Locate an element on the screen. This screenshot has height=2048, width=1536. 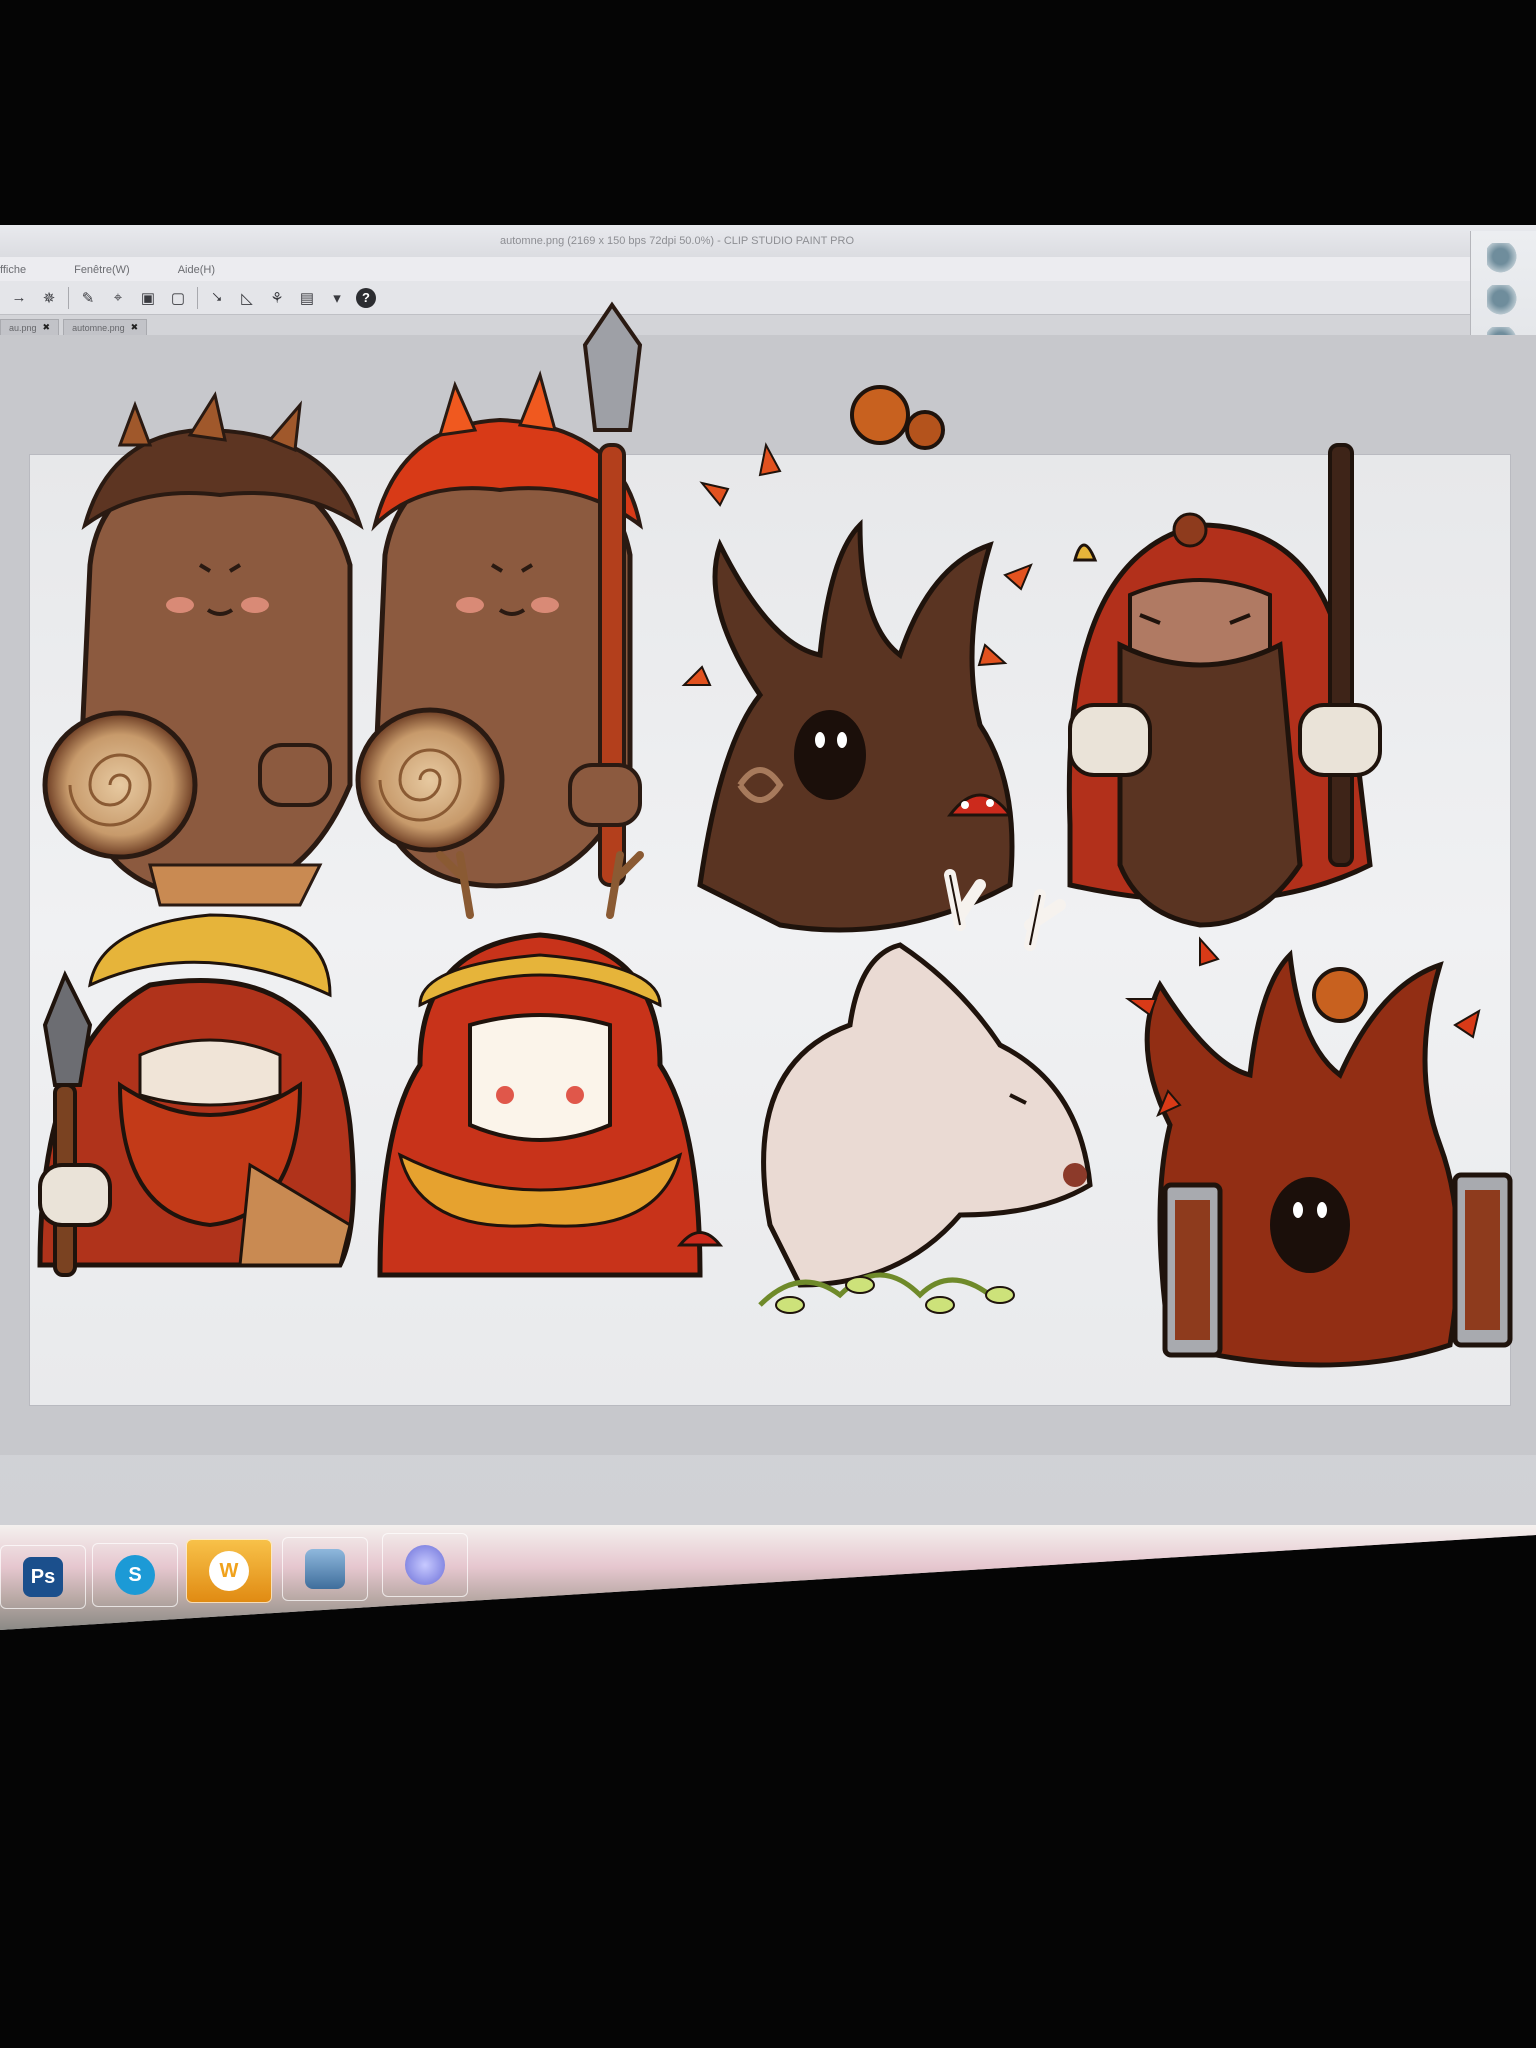
tab-document-1: au.png ✖ is located at coordinates (30, 327).